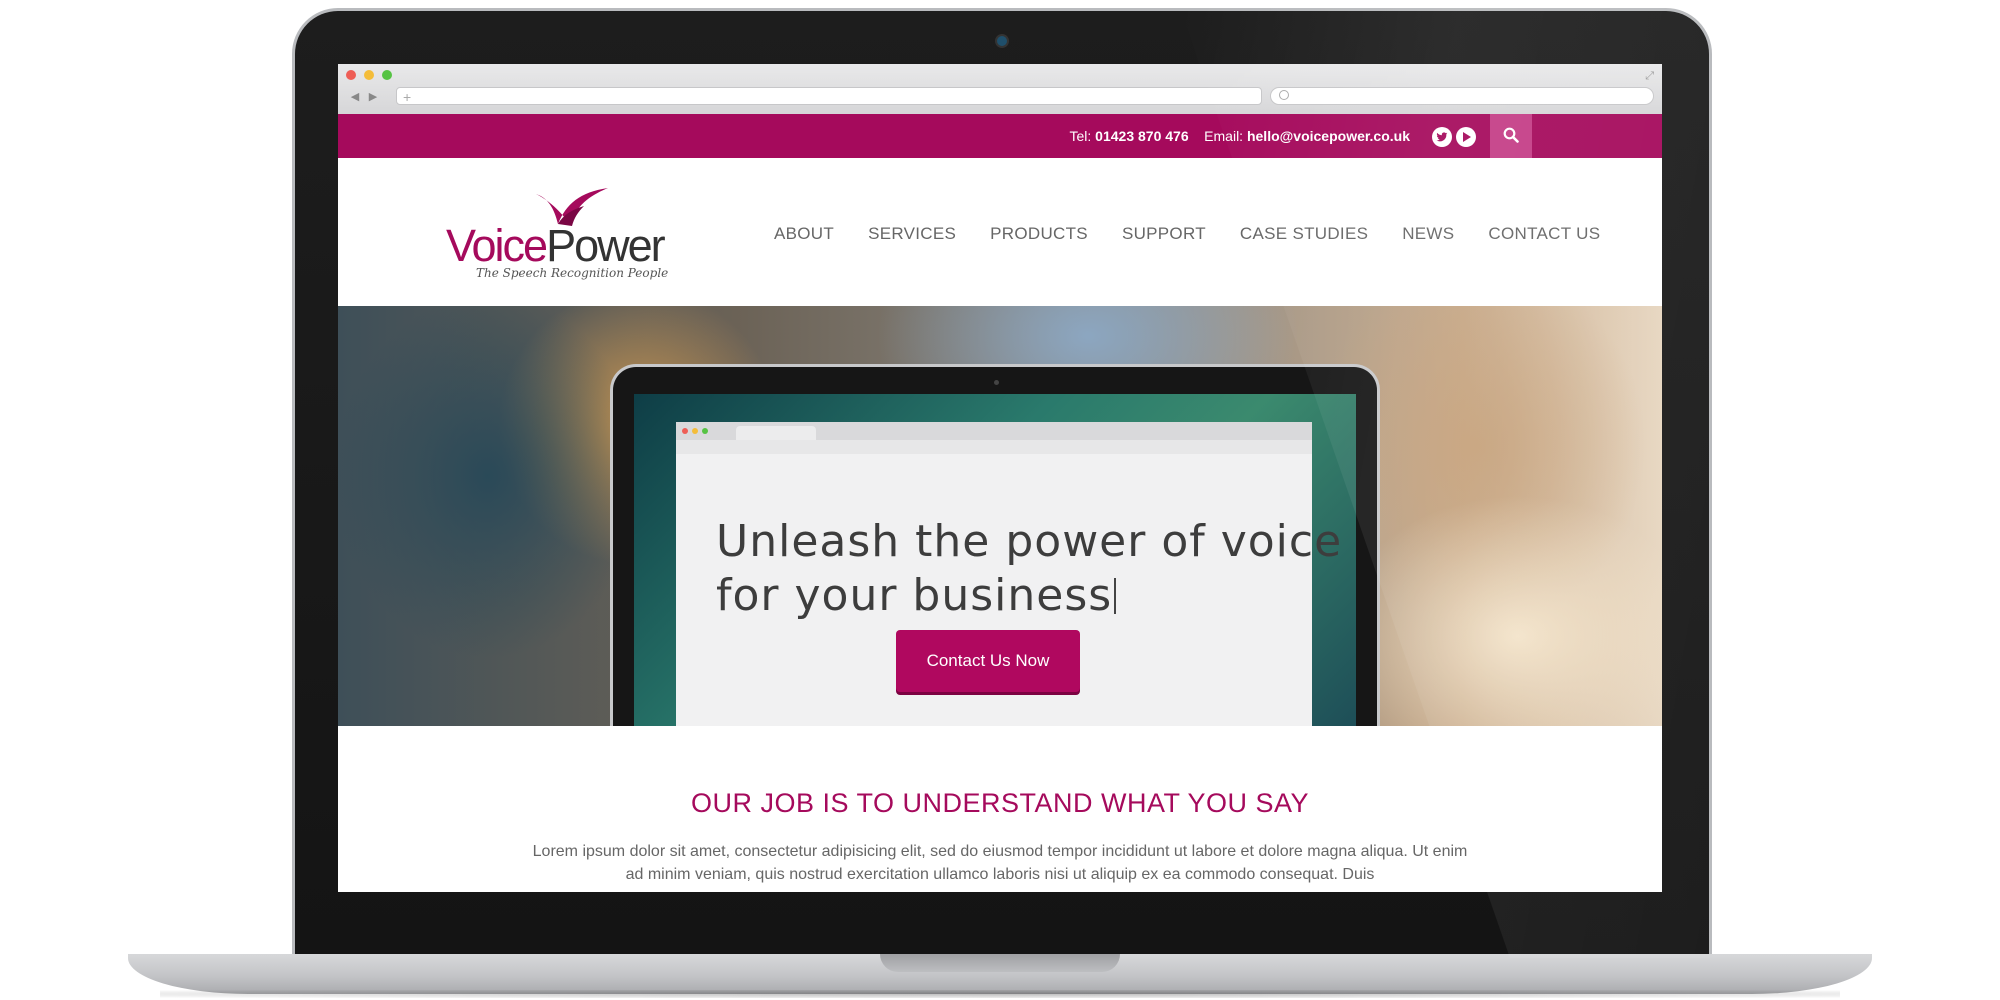 This screenshot has height=1000, width=2000. Describe the element at coordinates (1080, 136) in the screenshot. I see `tel-label: Tel:` at that location.